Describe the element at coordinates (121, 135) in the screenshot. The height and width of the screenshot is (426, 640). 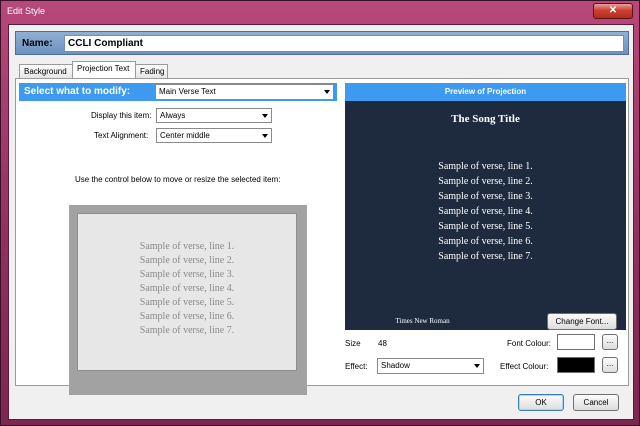
I see `alignment-label: Text Alignment:` at that location.